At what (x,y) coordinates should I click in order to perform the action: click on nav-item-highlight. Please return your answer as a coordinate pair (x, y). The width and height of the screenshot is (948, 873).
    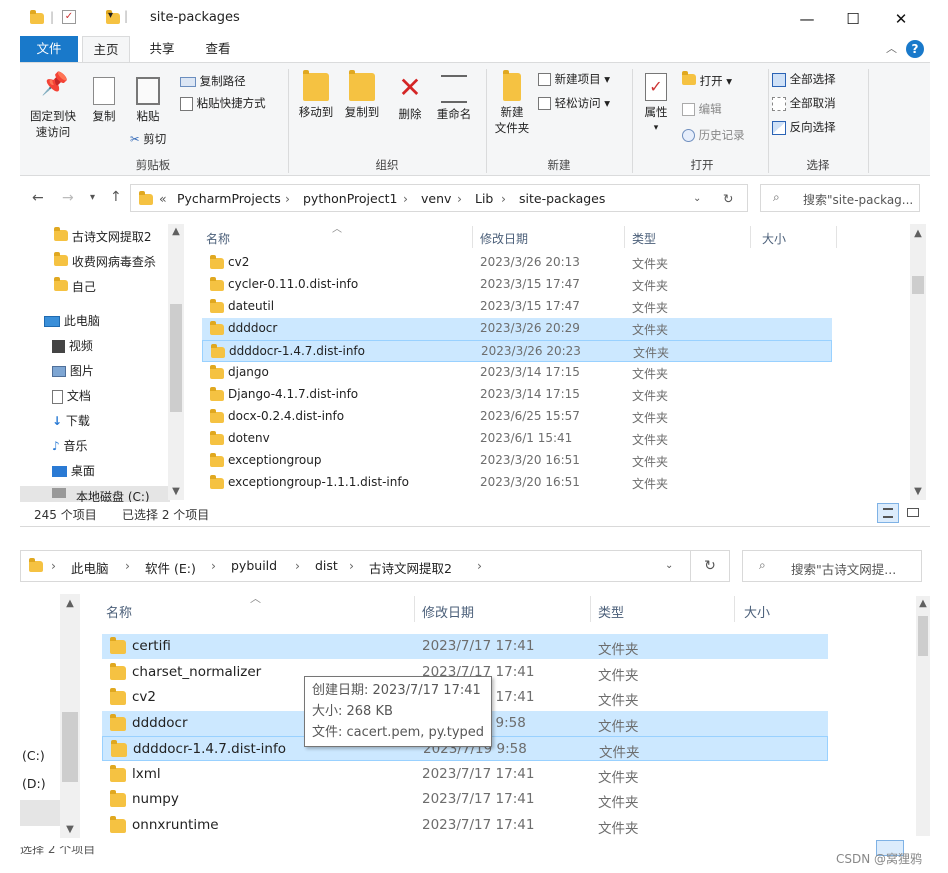
    Looking at the image, I should click on (40, 813).